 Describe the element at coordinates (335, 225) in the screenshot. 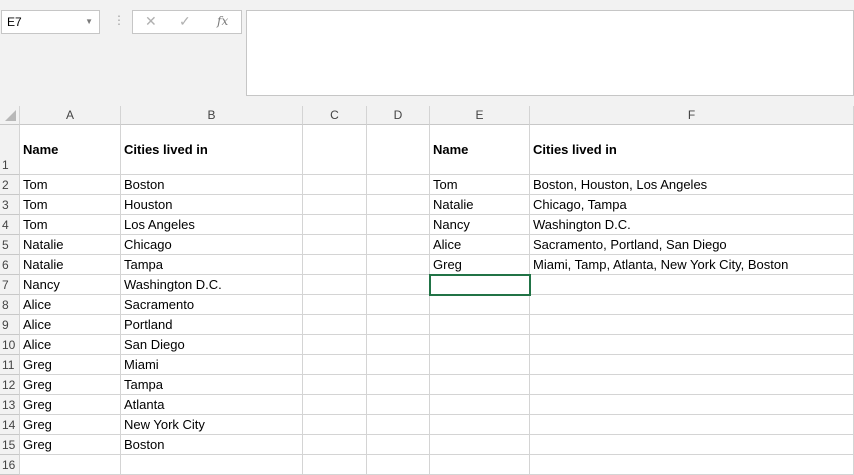

I see `cell-c4` at that location.